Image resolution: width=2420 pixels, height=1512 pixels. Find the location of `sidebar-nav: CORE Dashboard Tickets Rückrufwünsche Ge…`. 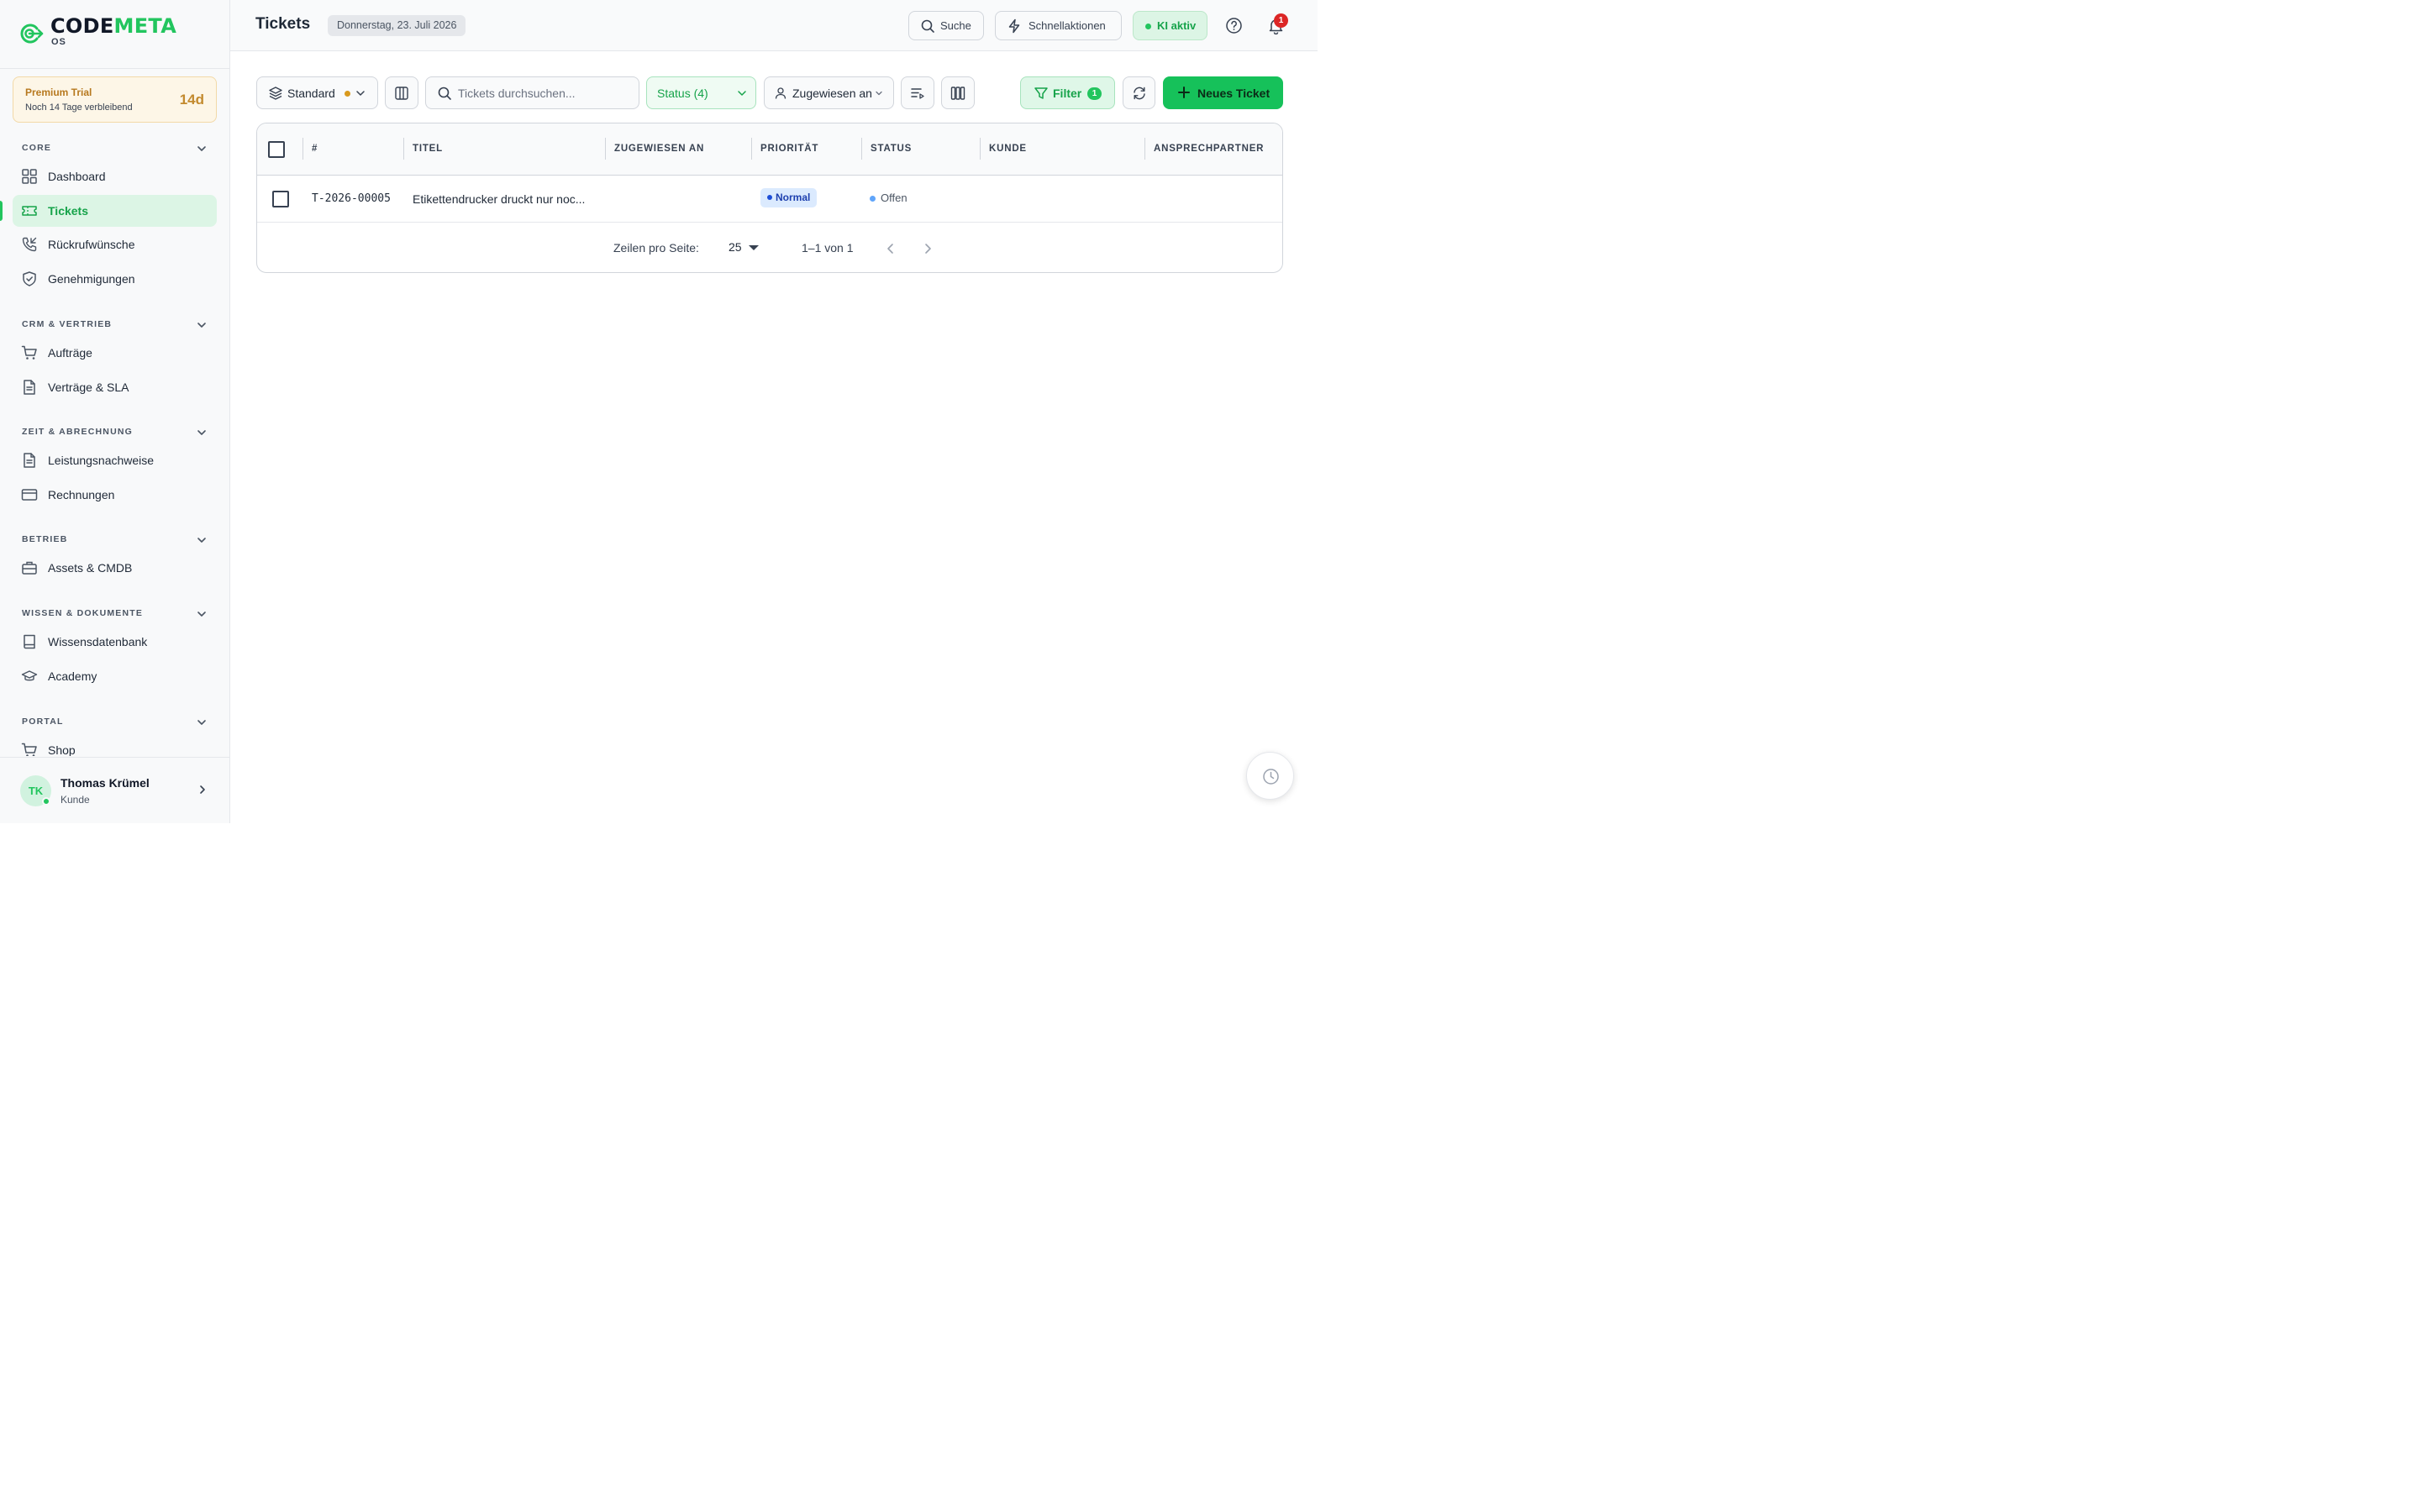

sidebar-nav: CORE Dashboard Tickets Rückrufwünsche Ge… is located at coordinates (114, 445).